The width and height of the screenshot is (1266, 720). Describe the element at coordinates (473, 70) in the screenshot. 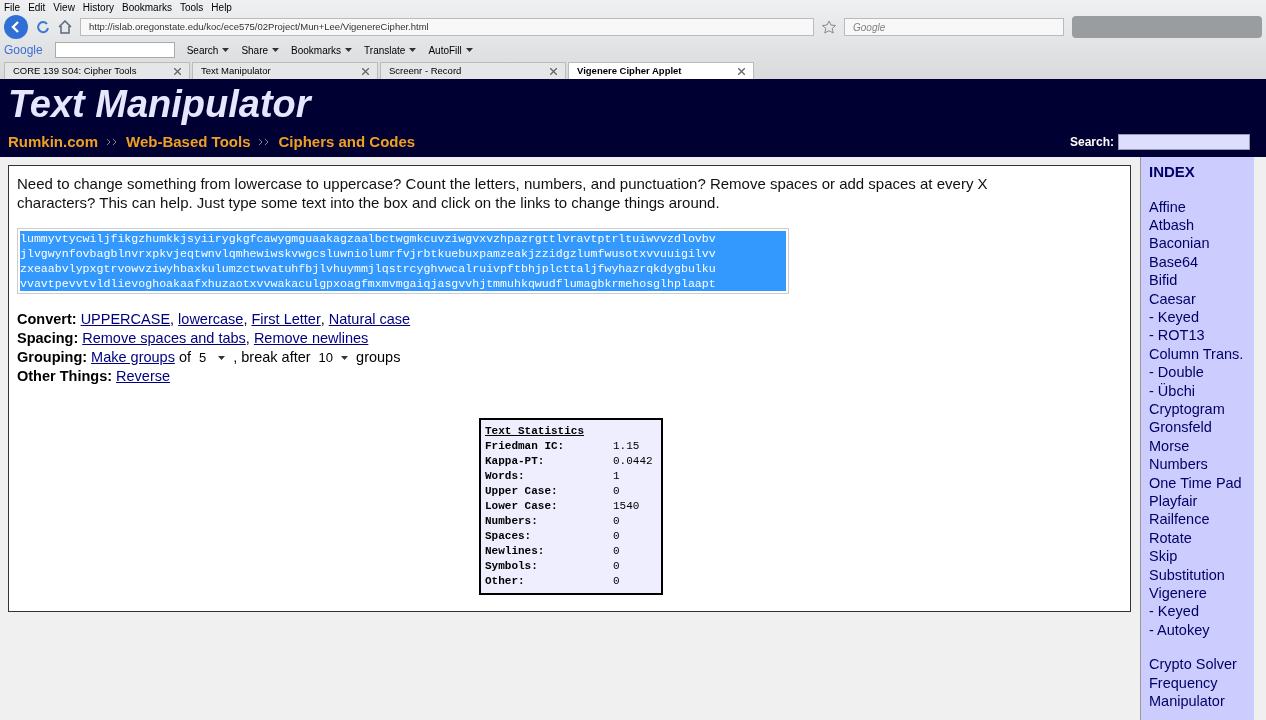

I see `browser-tab: Screenr - Record` at that location.